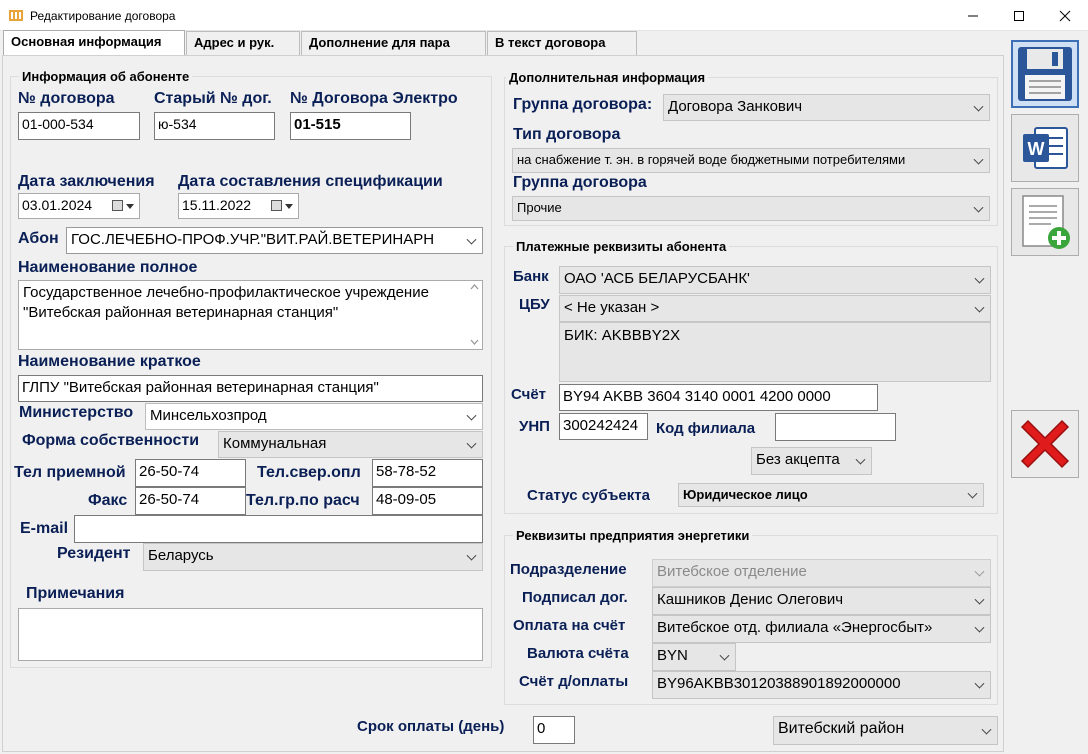  What do you see at coordinates (612, 307) in the screenshot?
I see `cbu-value: < Не указан >` at bounding box center [612, 307].